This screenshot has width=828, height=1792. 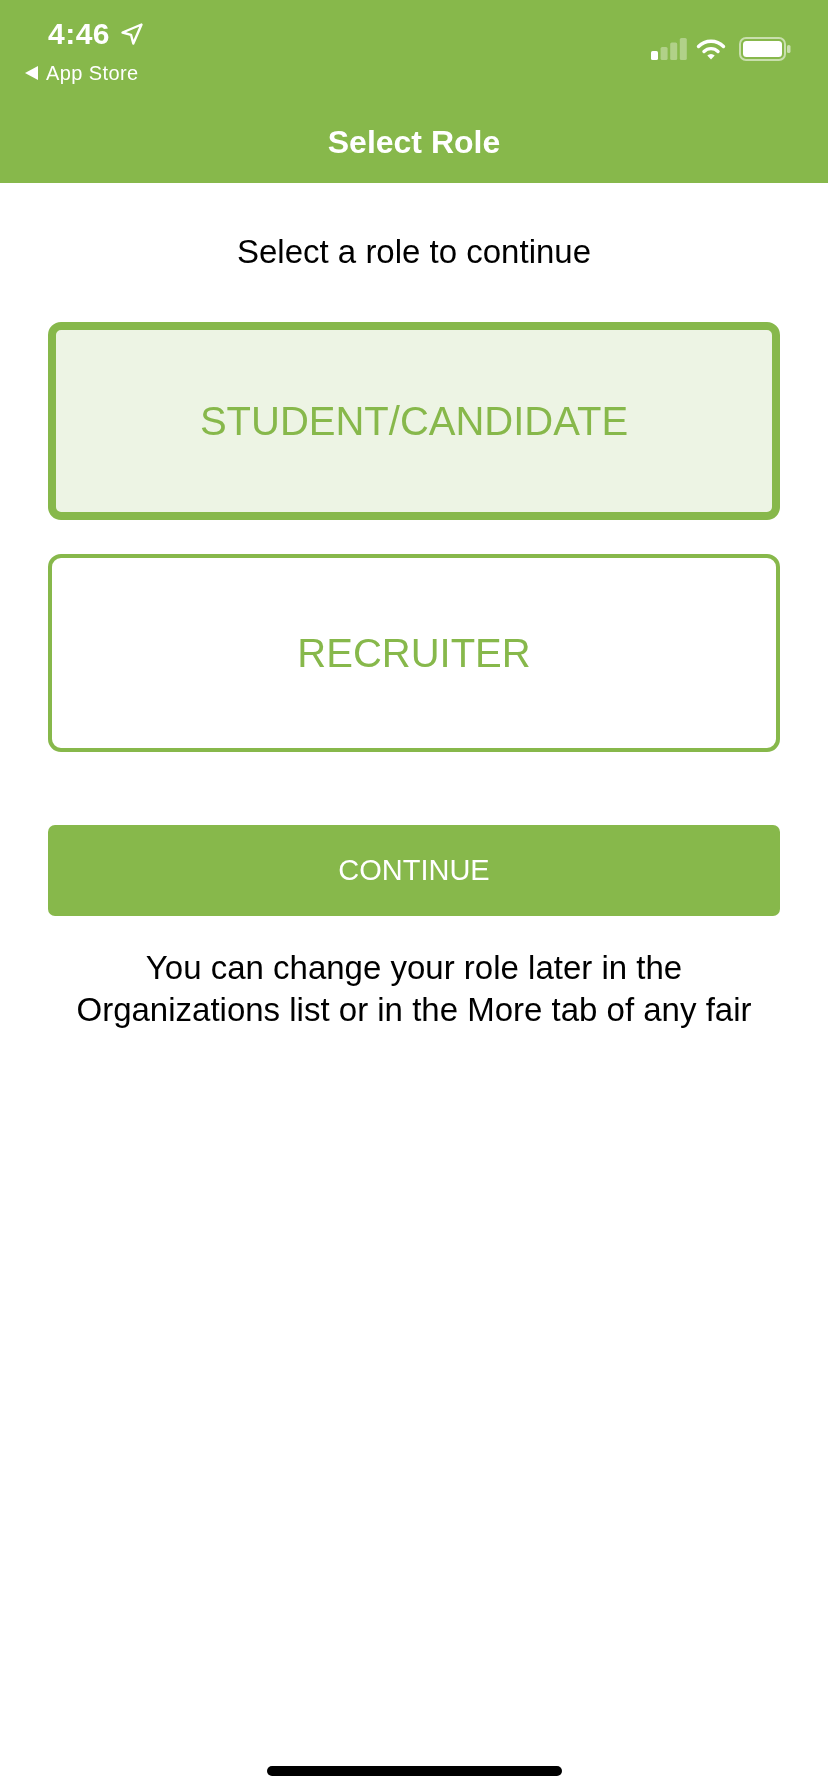 What do you see at coordinates (83, 73) in the screenshot?
I see `back-to-app-button: App Store` at bounding box center [83, 73].